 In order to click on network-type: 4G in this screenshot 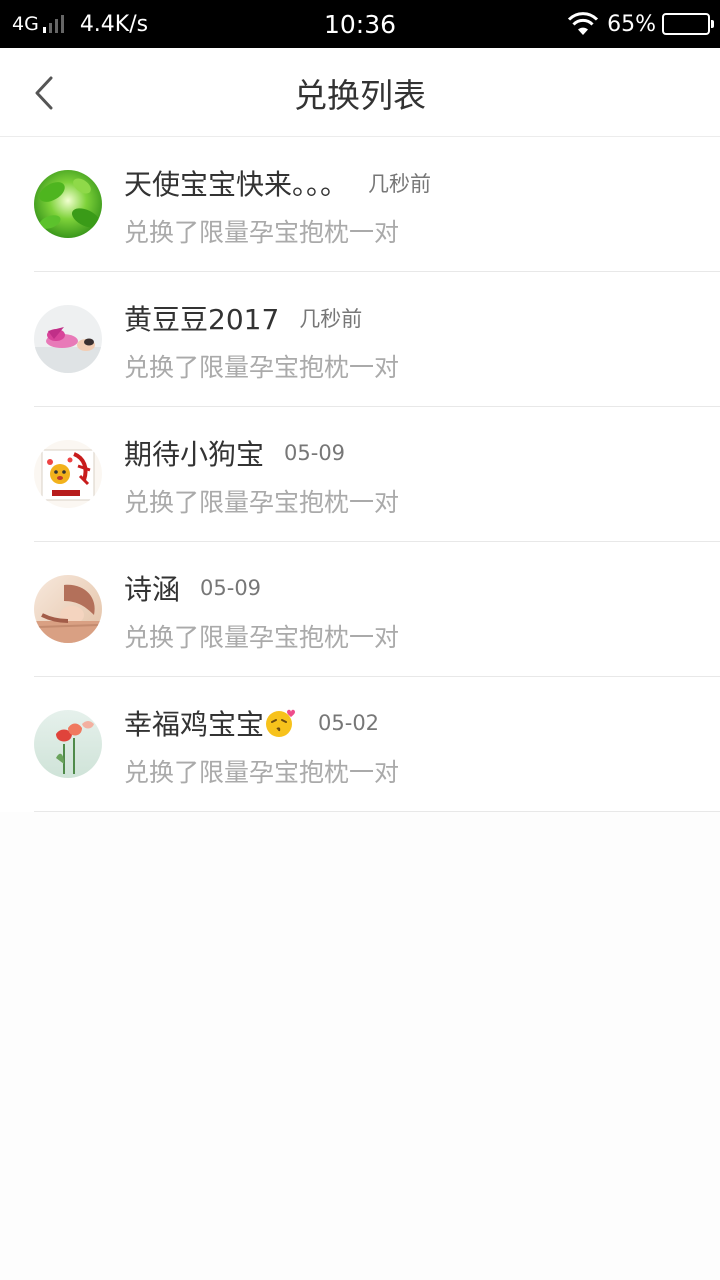, I will do `click(25, 24)`.